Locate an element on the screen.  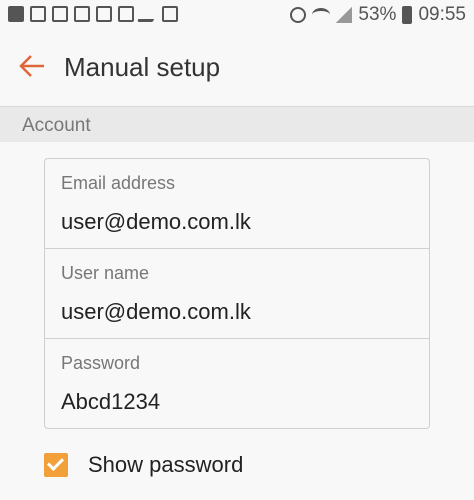
username-field: User name is located at coordinates (237, 294).